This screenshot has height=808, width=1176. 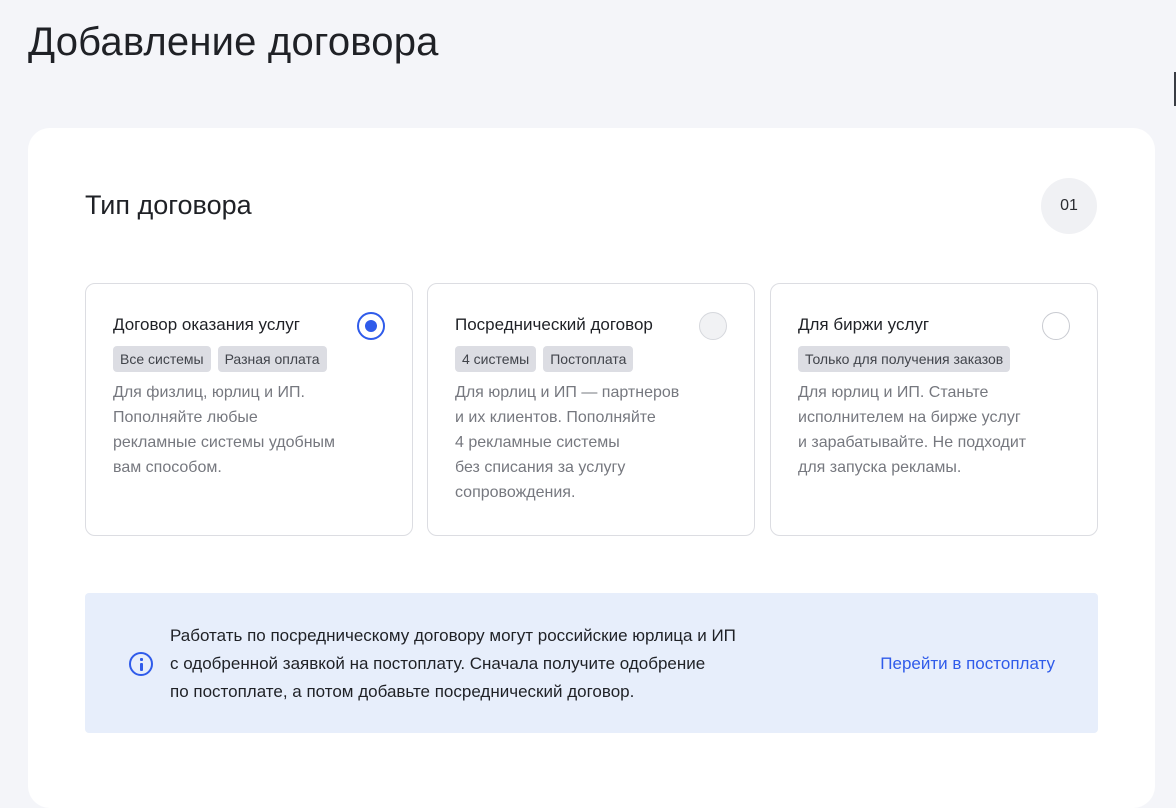 I want to click on tag: 4 системы, so click(x=496, y=359).